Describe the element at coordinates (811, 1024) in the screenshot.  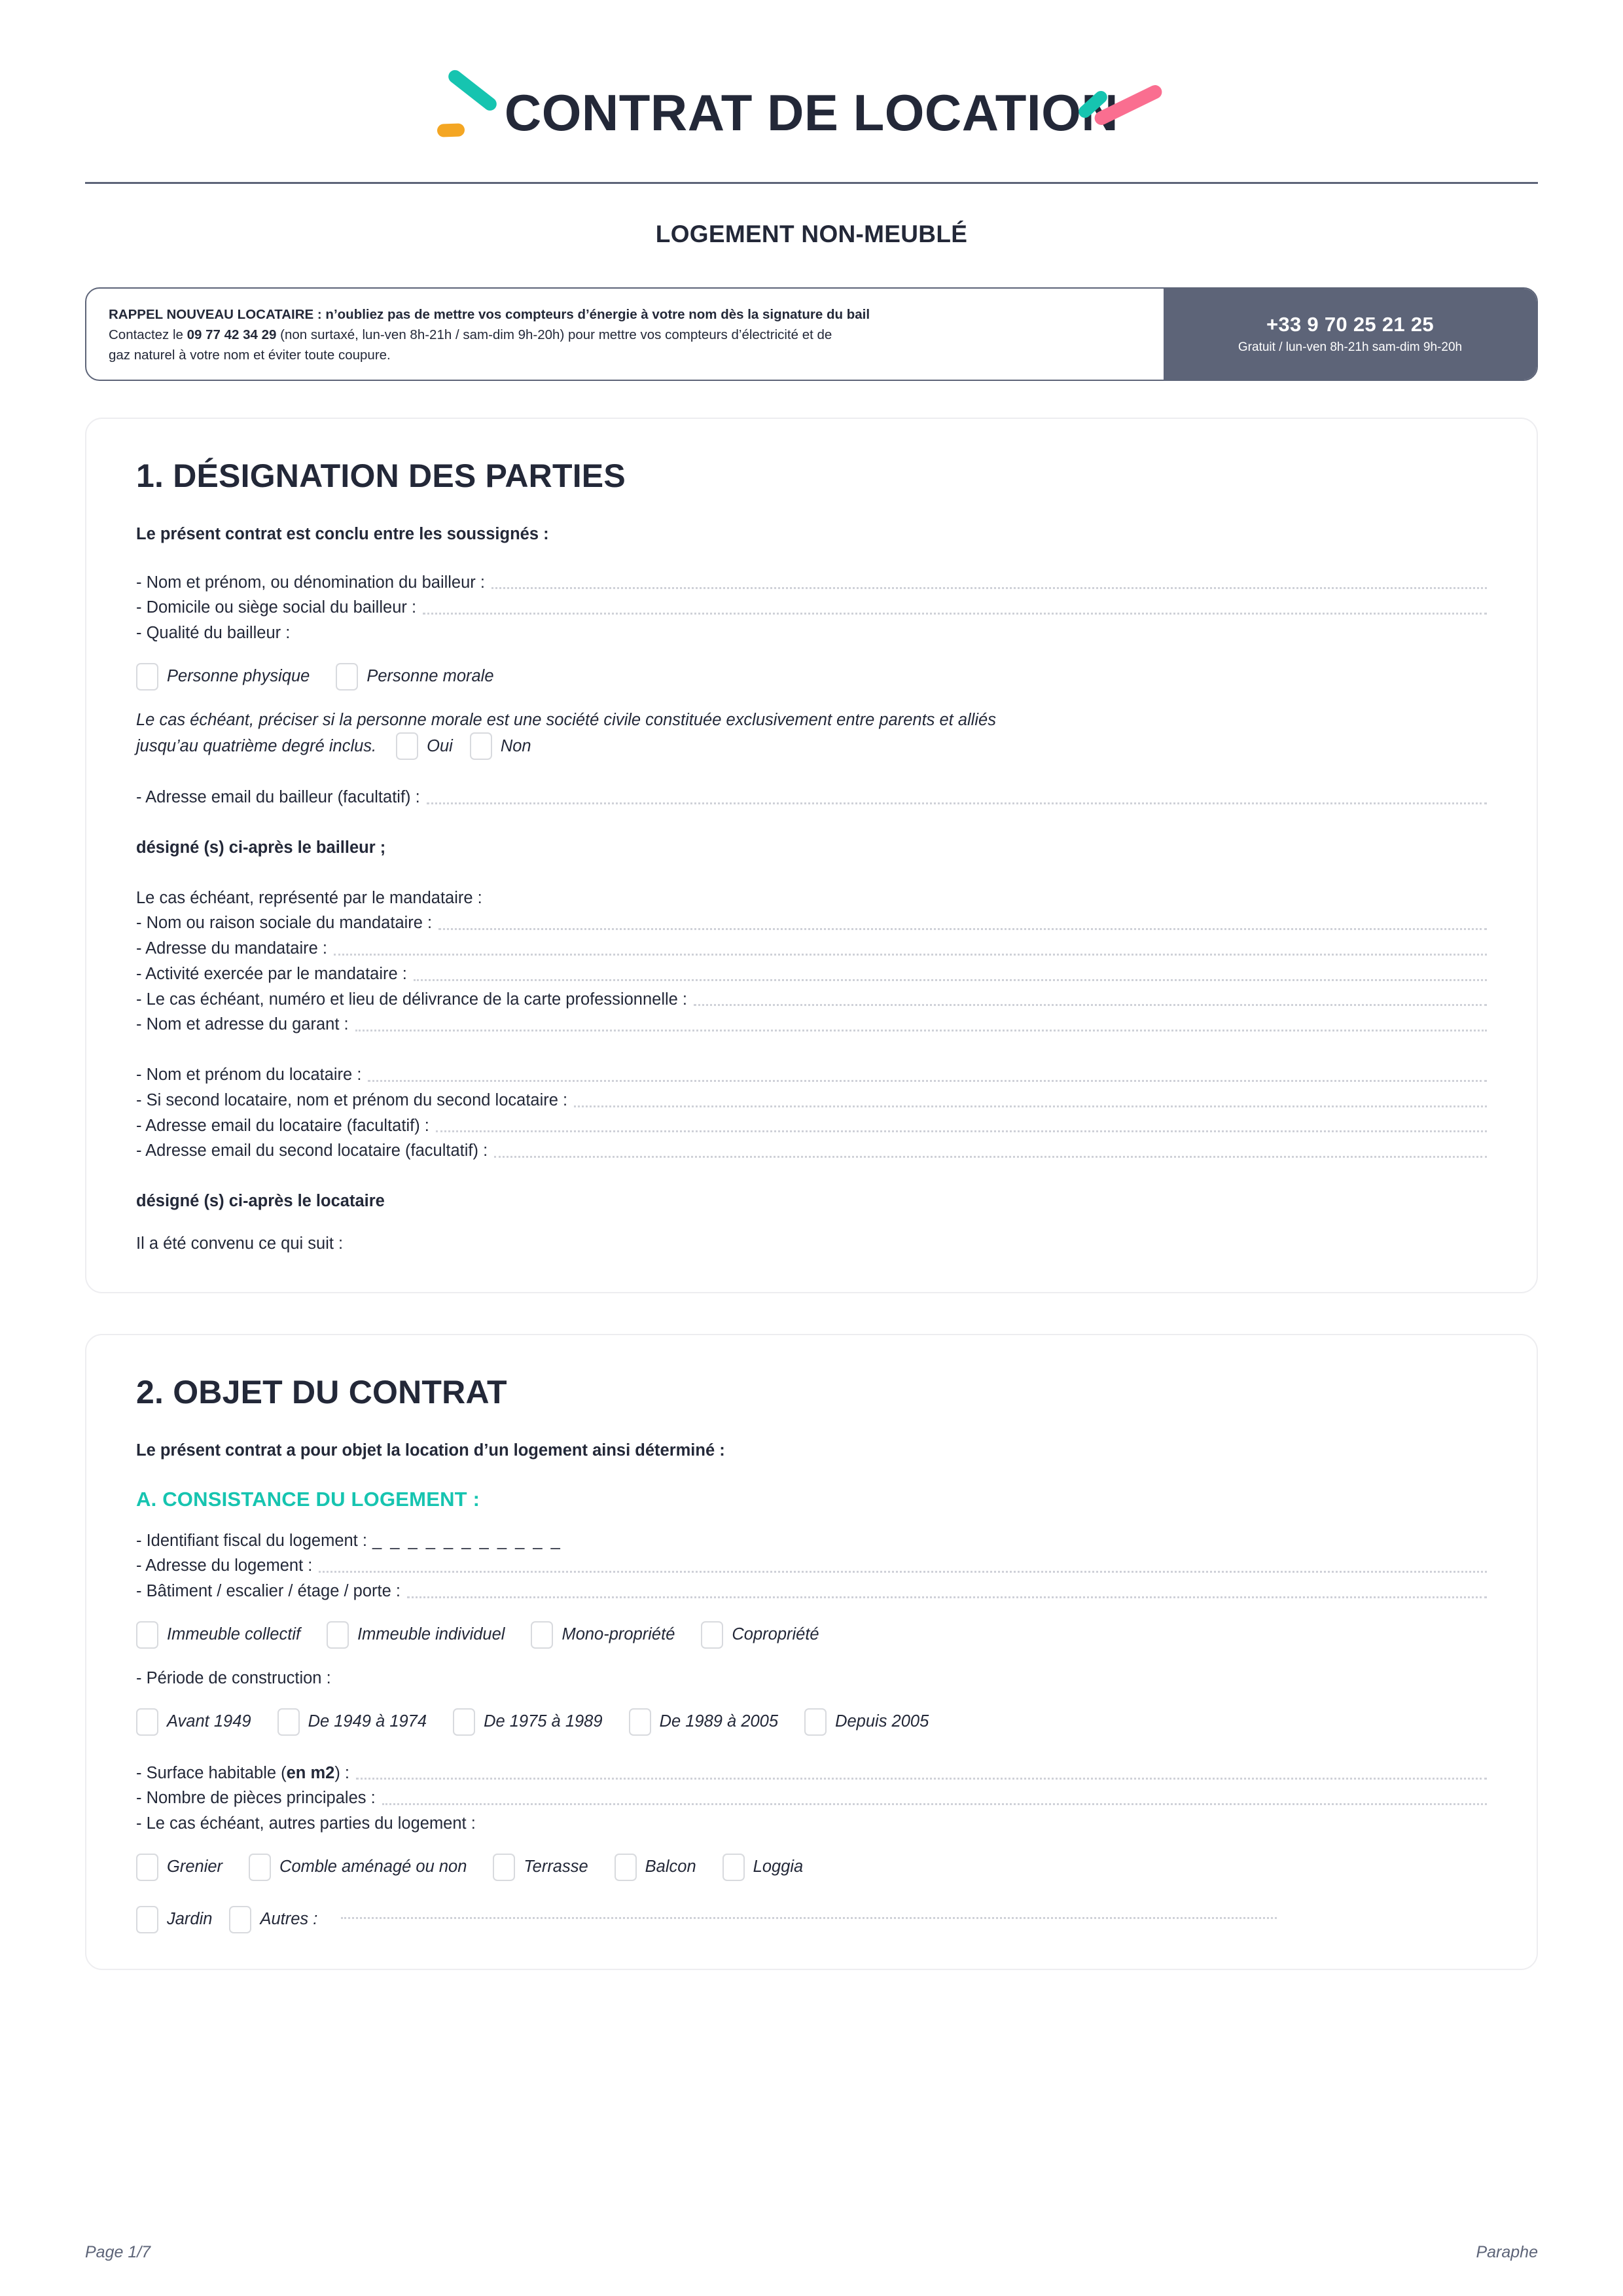
I see `field-garant: - Nom et adresse du garant :` at that location.